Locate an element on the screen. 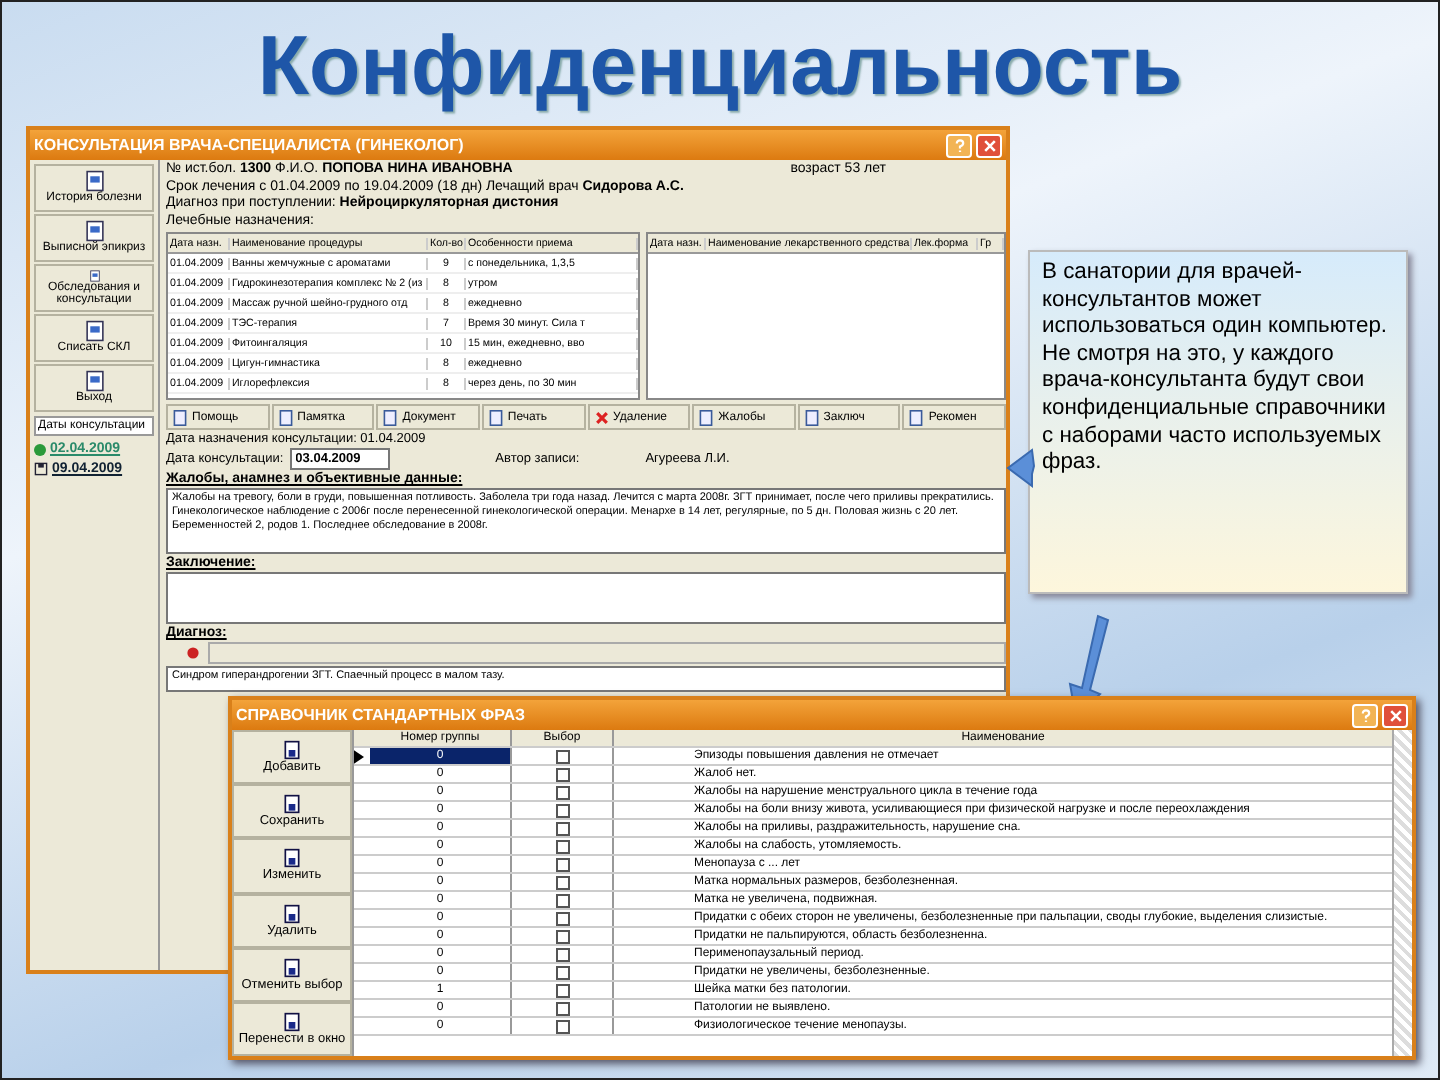 The width and height of the screenshot is (1440, 1080). diagnosis-code-field is located at coordinates (607, 653).